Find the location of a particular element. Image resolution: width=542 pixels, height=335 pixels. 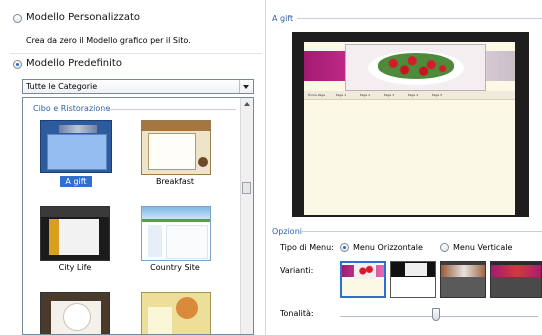

chevron-down-icon is located at coordinates (246, 86).